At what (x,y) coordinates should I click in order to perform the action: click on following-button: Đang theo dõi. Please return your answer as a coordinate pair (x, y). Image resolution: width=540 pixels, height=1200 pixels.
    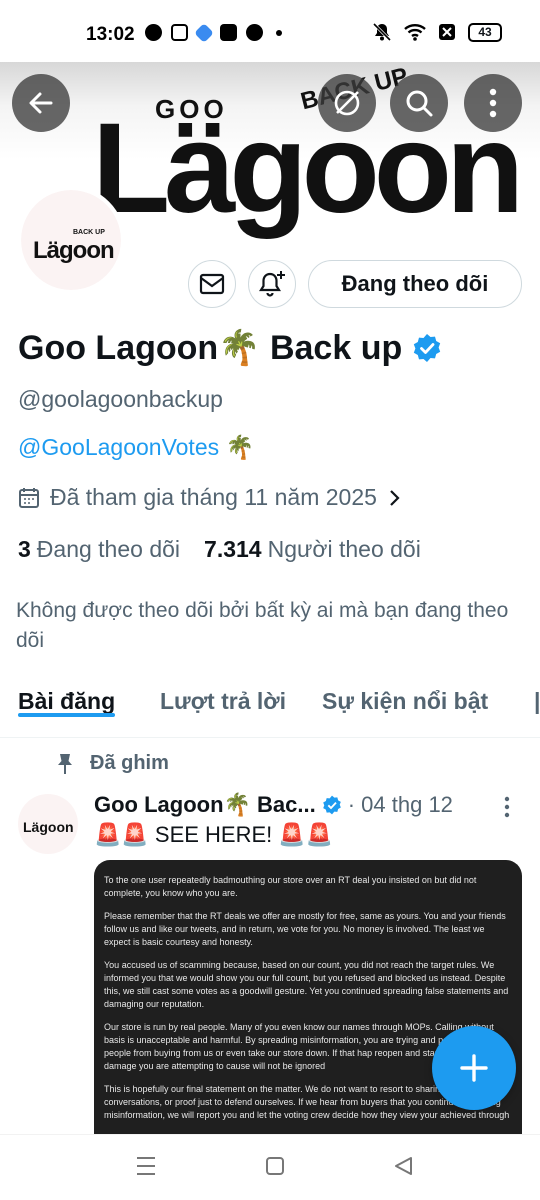
    Looking at the image, I should click on (415, 284).